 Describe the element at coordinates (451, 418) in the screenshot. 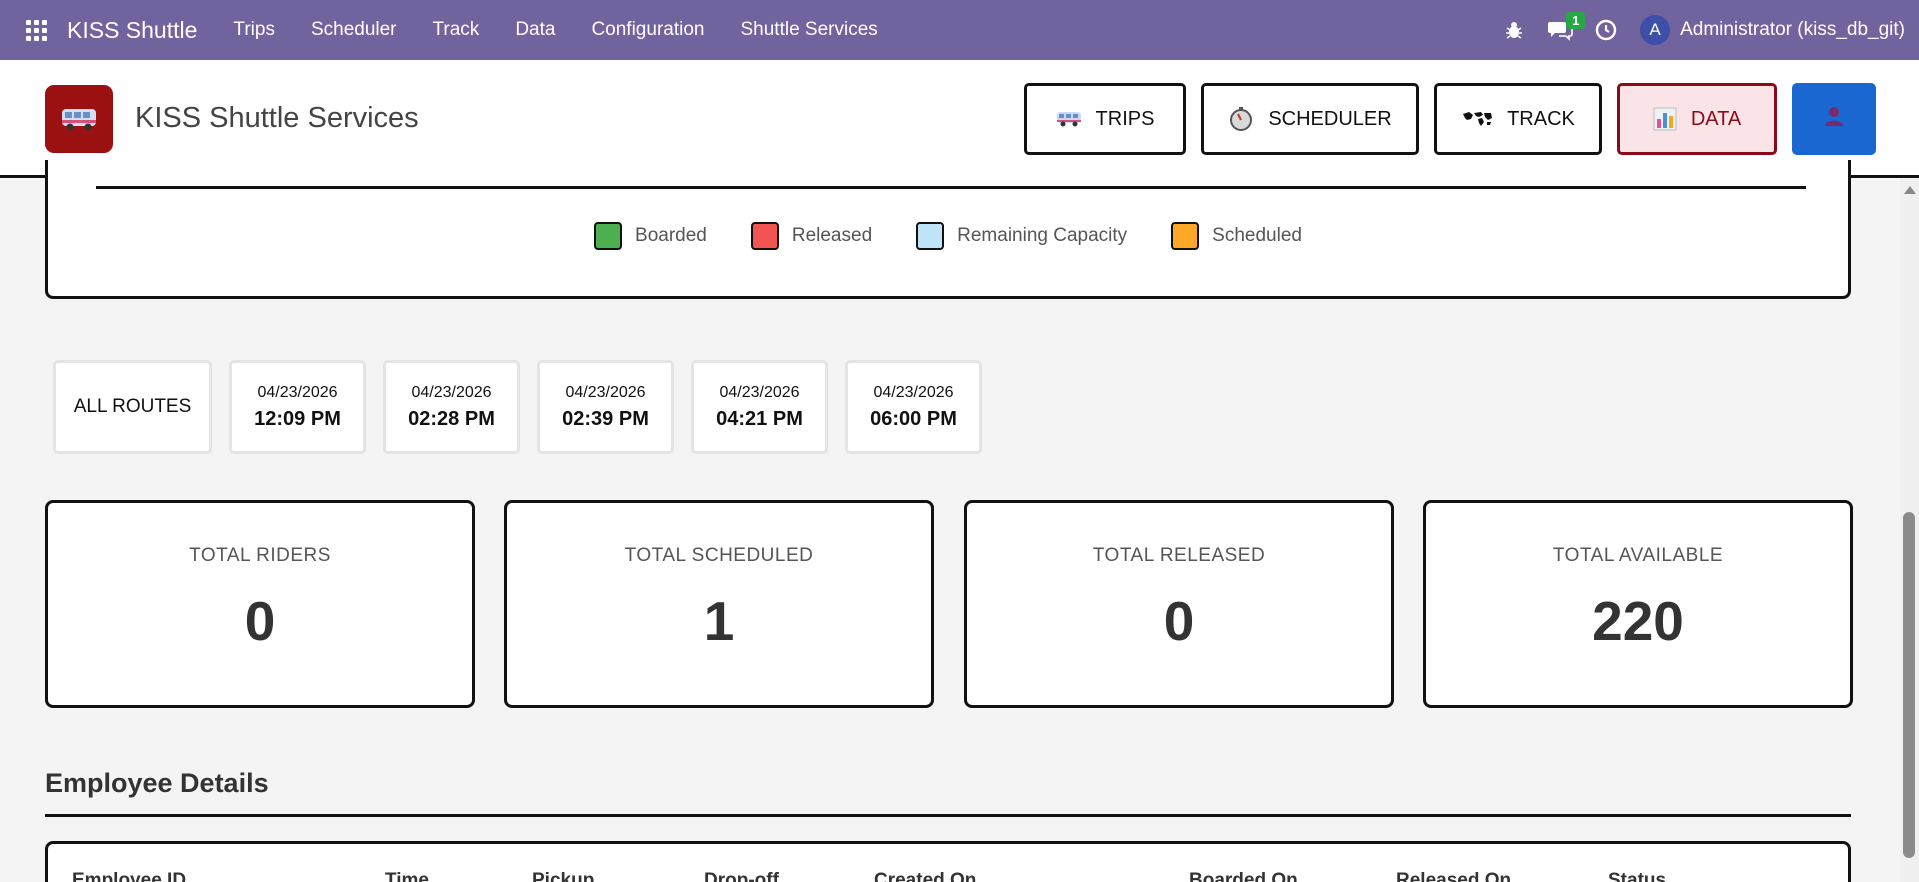

I see `route-time: 02:28 PM` at that location.